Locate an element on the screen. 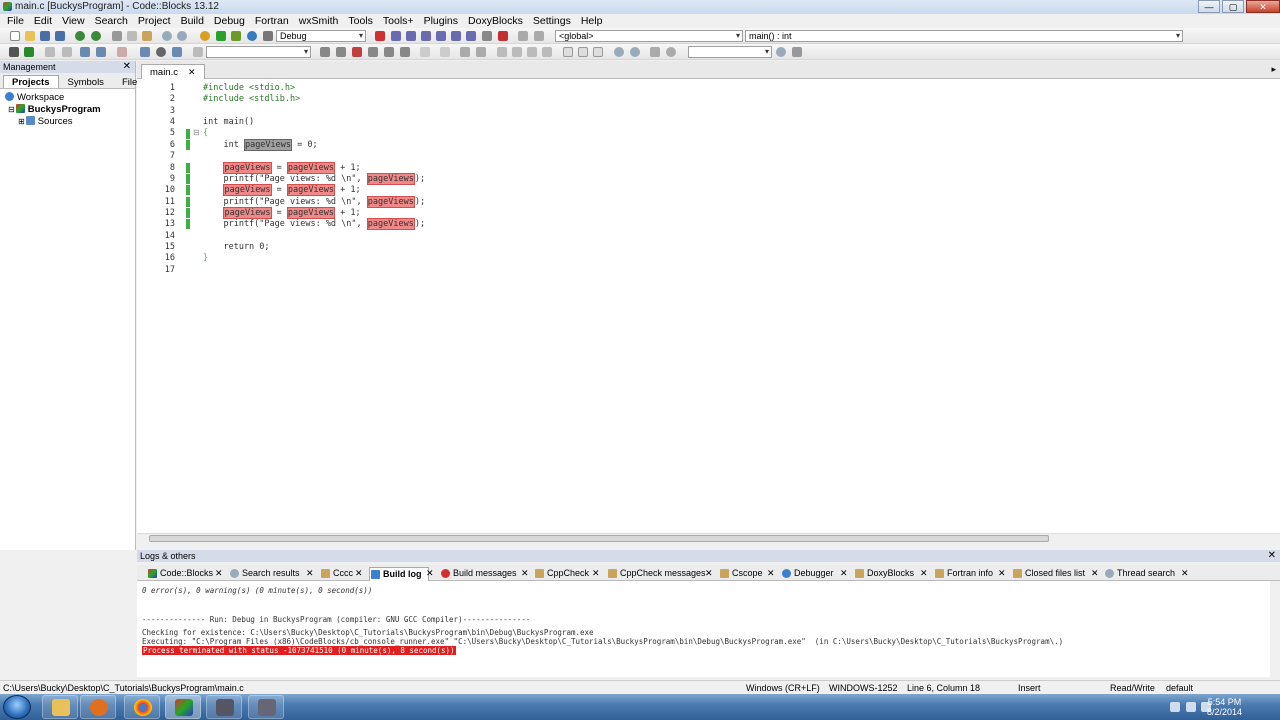 Image resolution: width=1280 pixels, height=720 pixels. menu-project: Project is located at coordinates (154, 21).